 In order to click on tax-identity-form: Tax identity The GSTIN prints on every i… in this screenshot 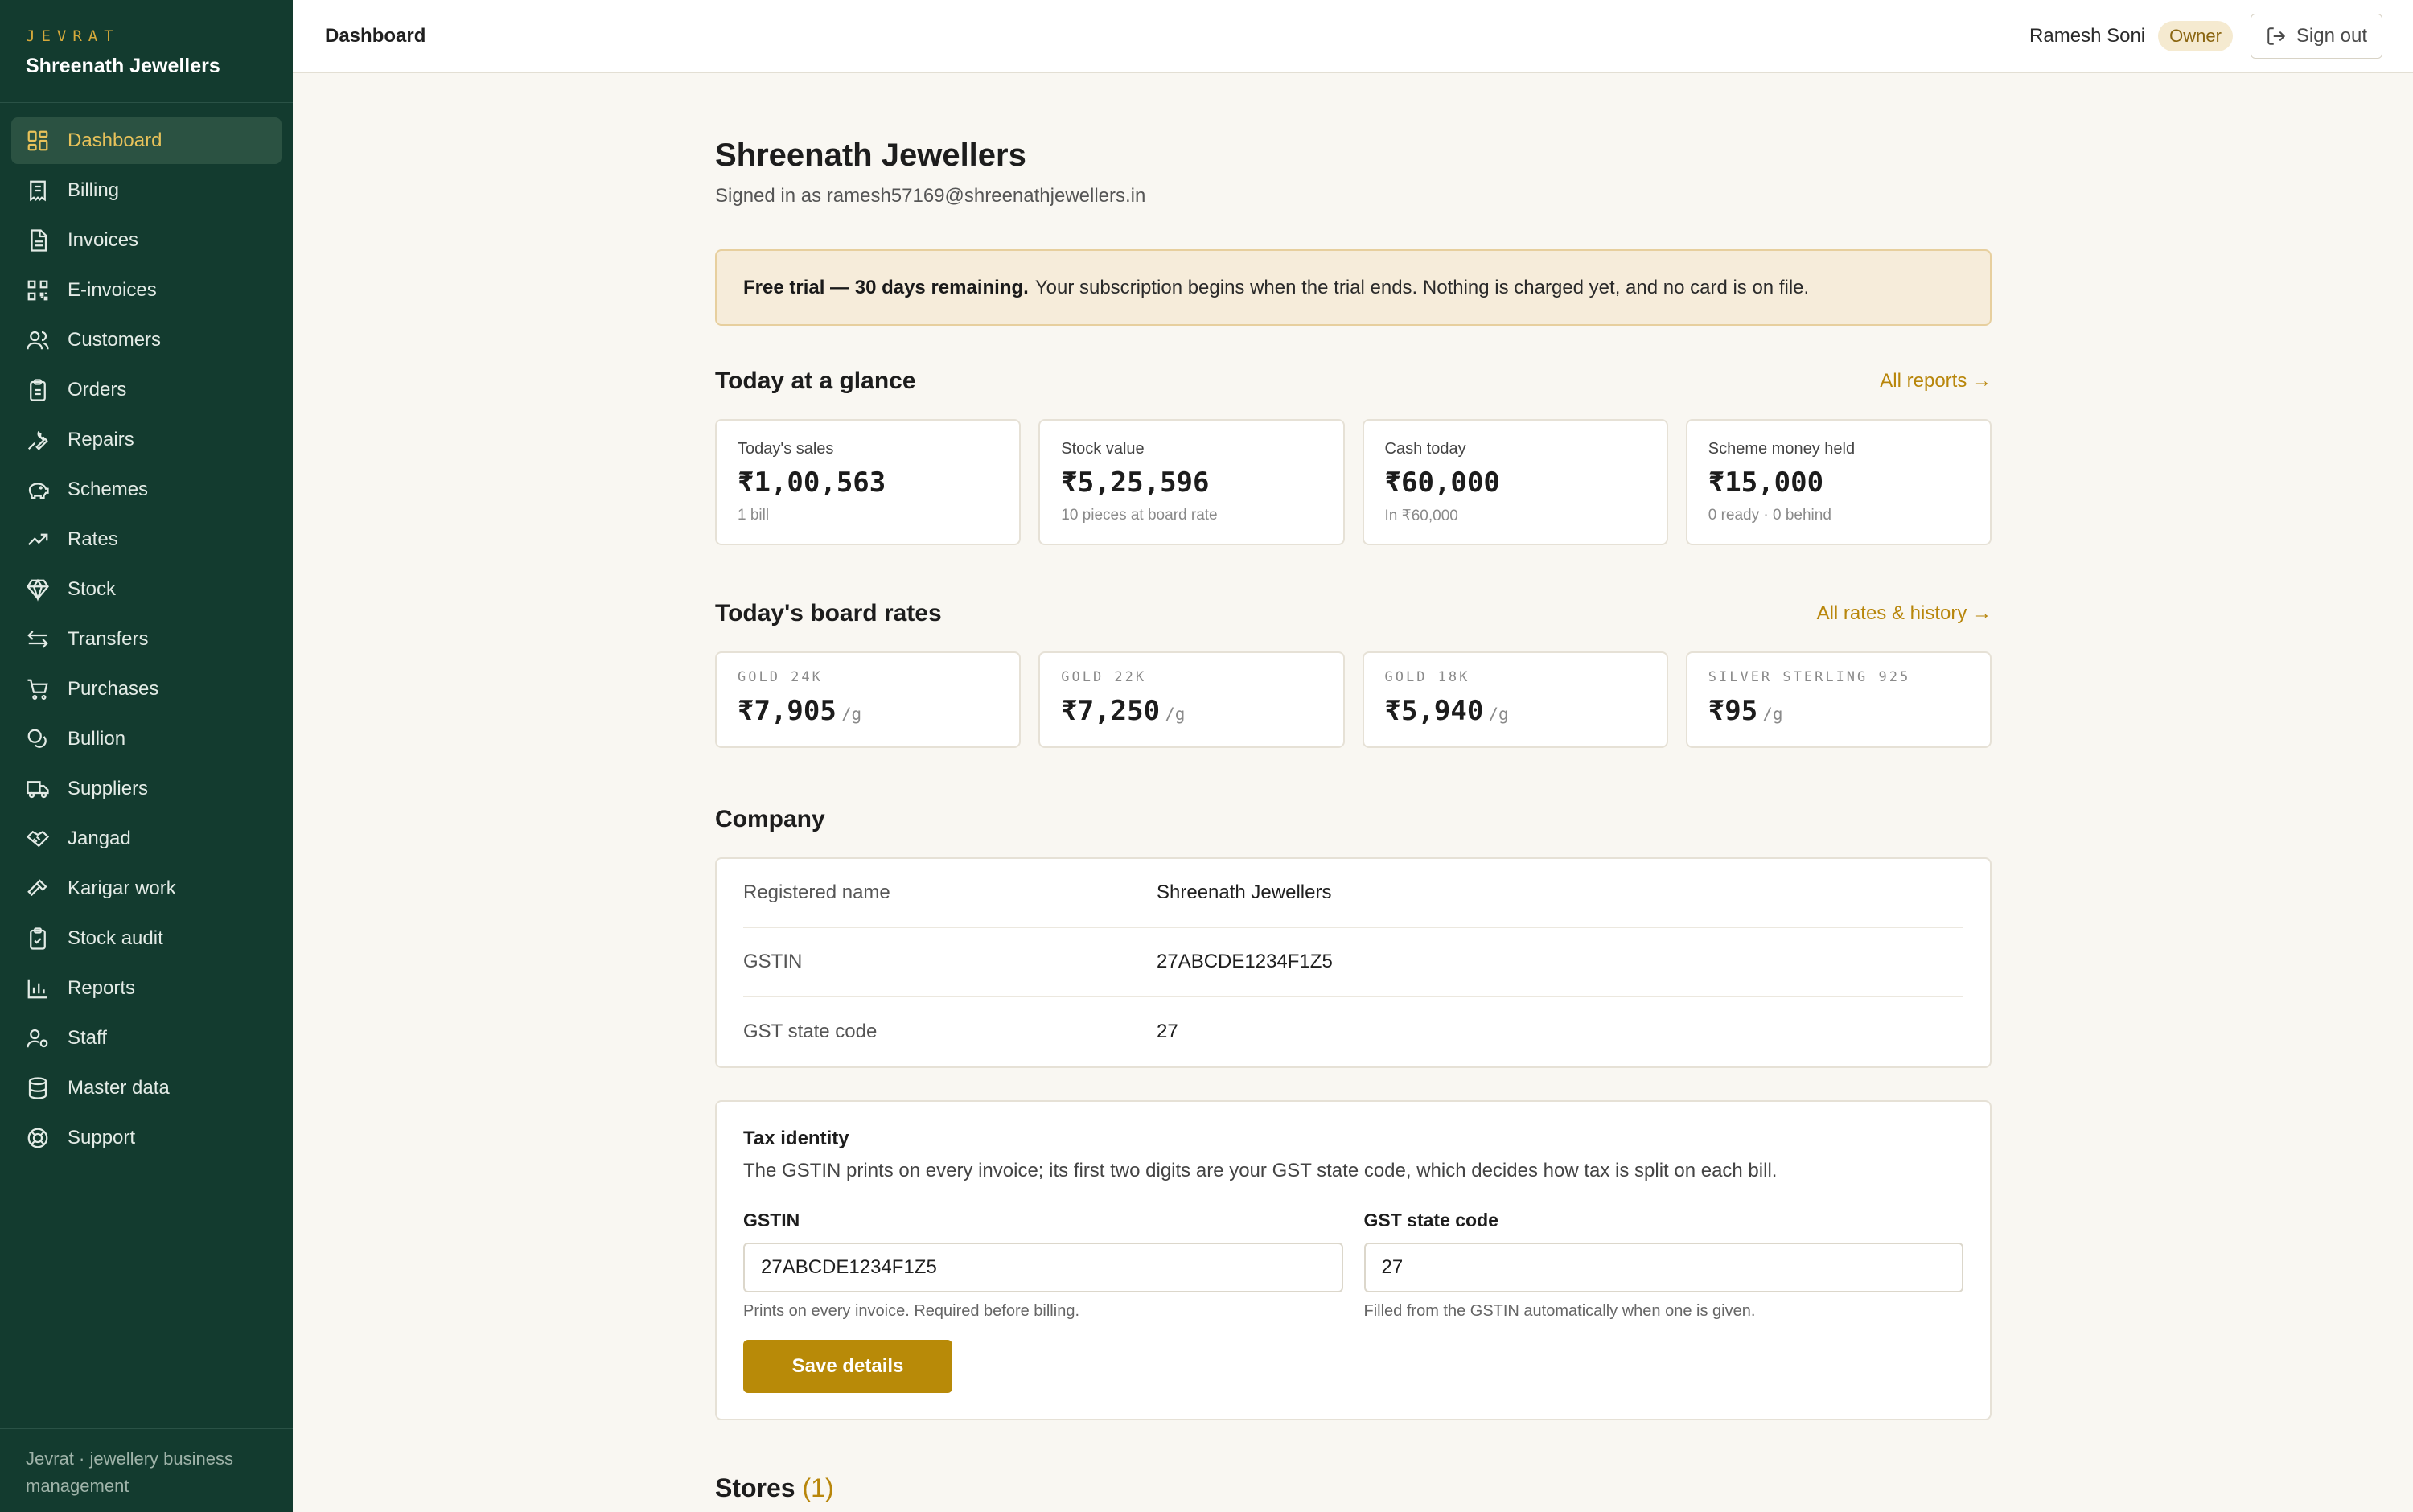, I will do `click(1353, 1260)`.